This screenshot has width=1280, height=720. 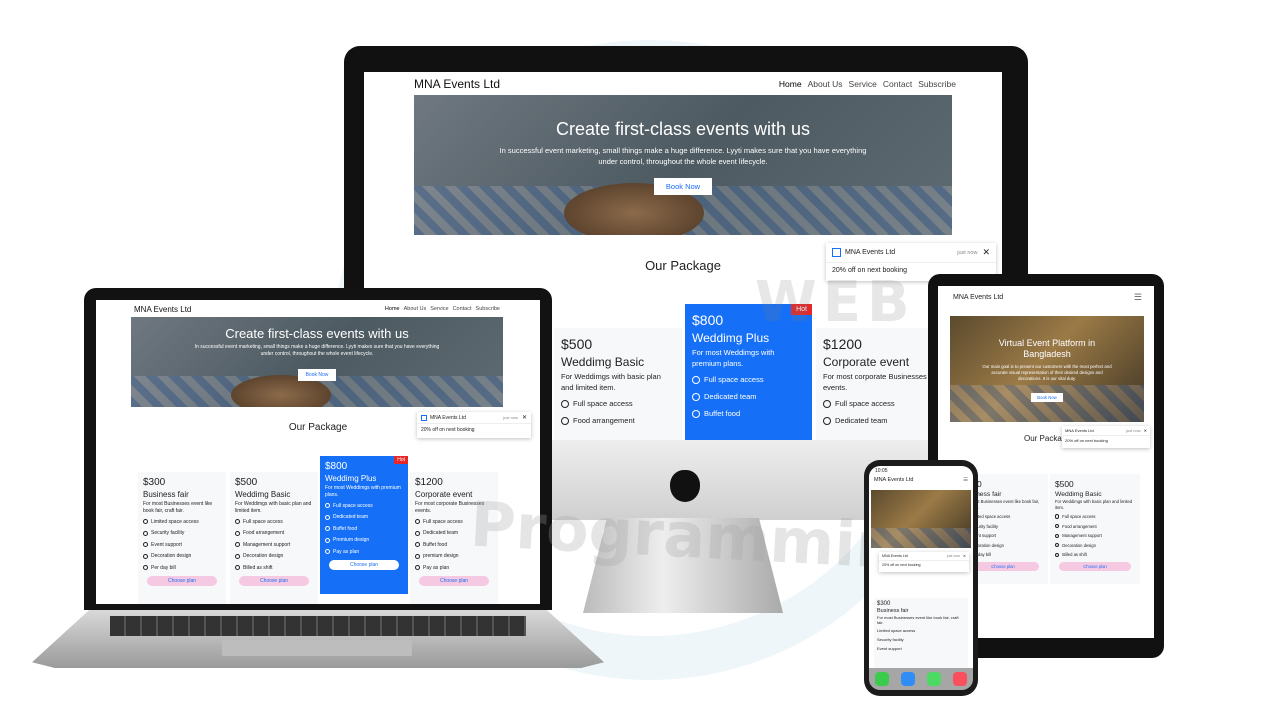 I want to click on phone-dock, so click(x=921, y=679).